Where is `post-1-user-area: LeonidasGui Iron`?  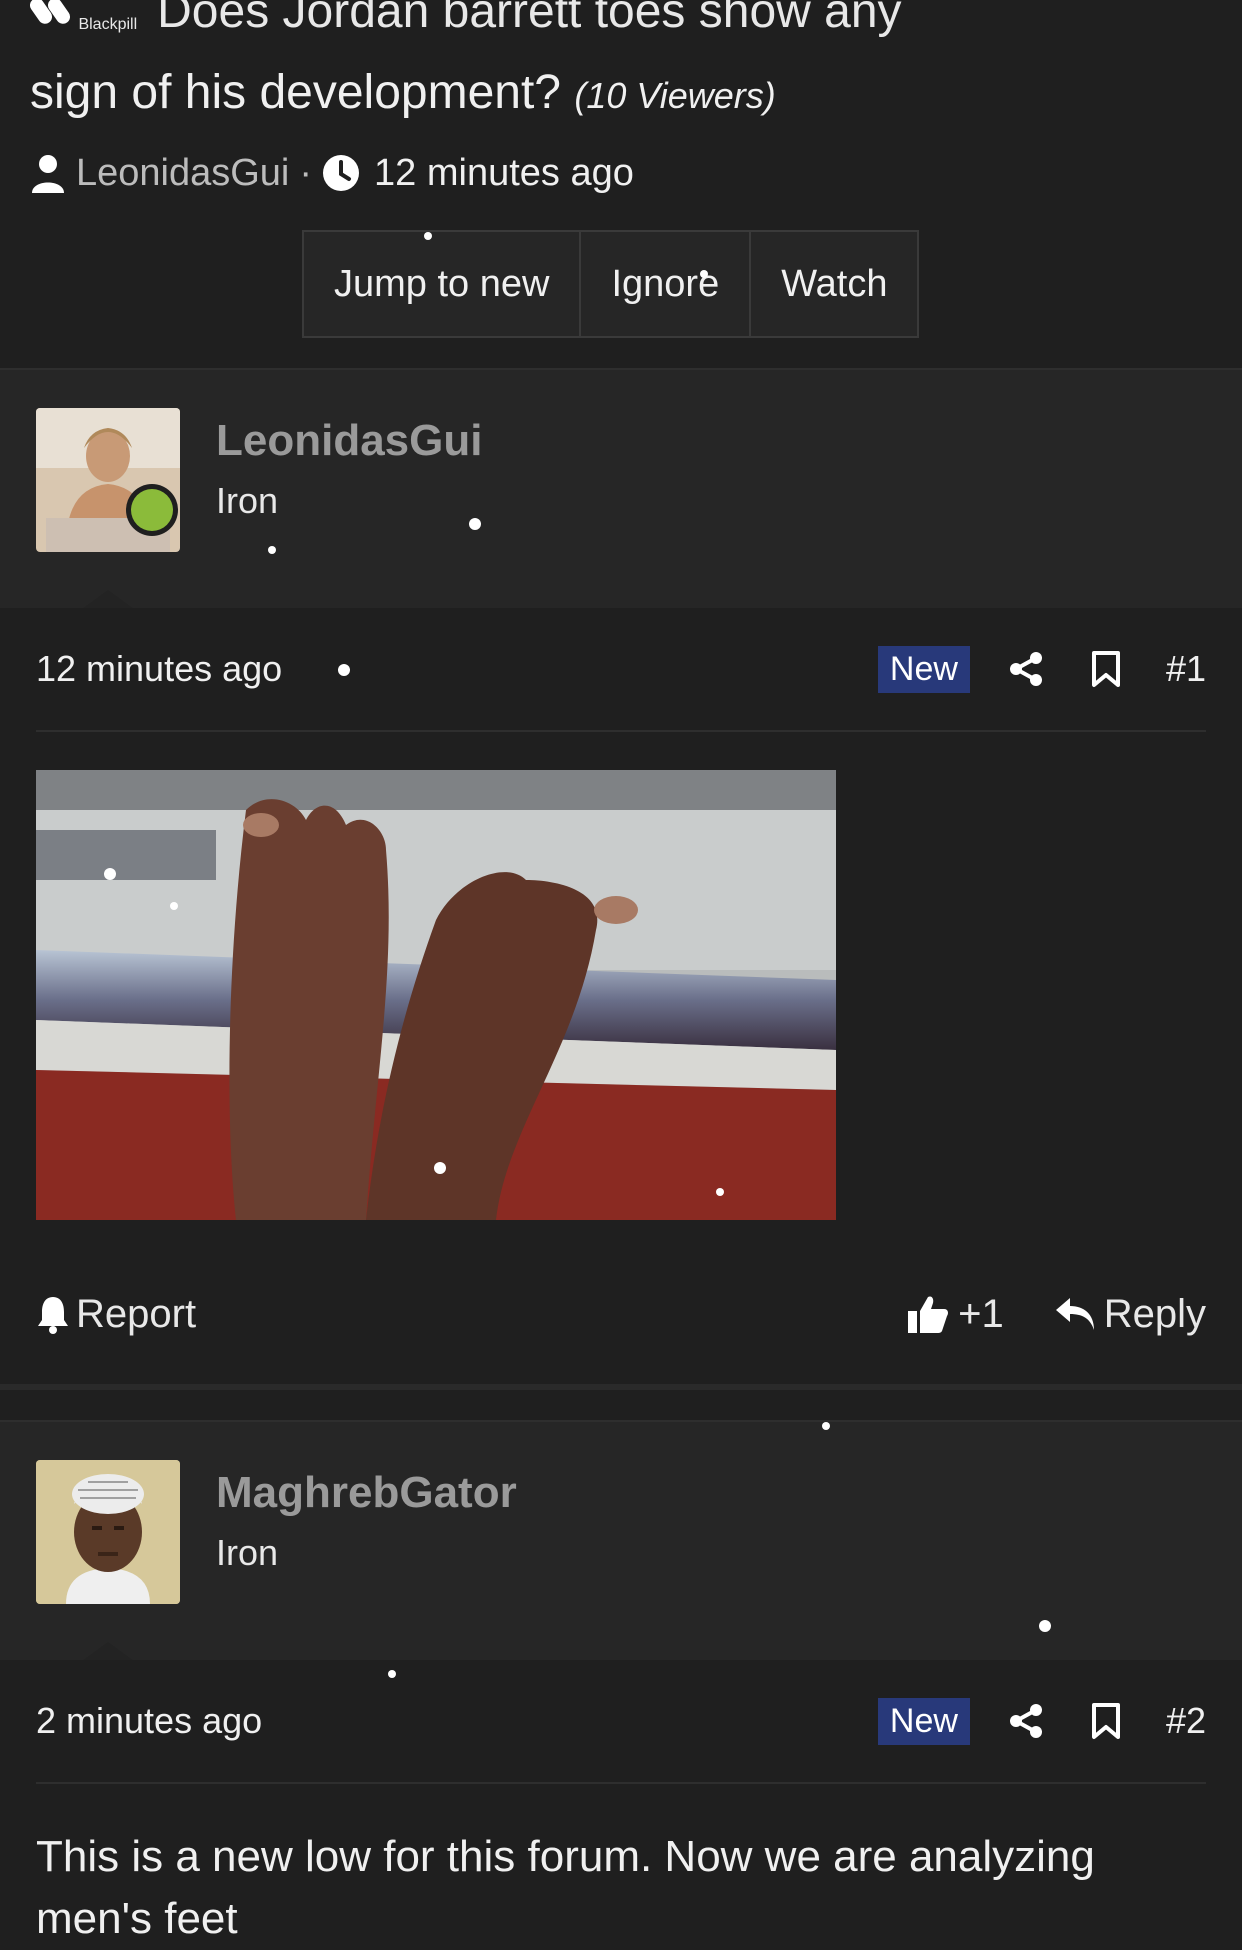 post-1-user-area: LeonidasGui Iron is located at coordinates (621, 490).